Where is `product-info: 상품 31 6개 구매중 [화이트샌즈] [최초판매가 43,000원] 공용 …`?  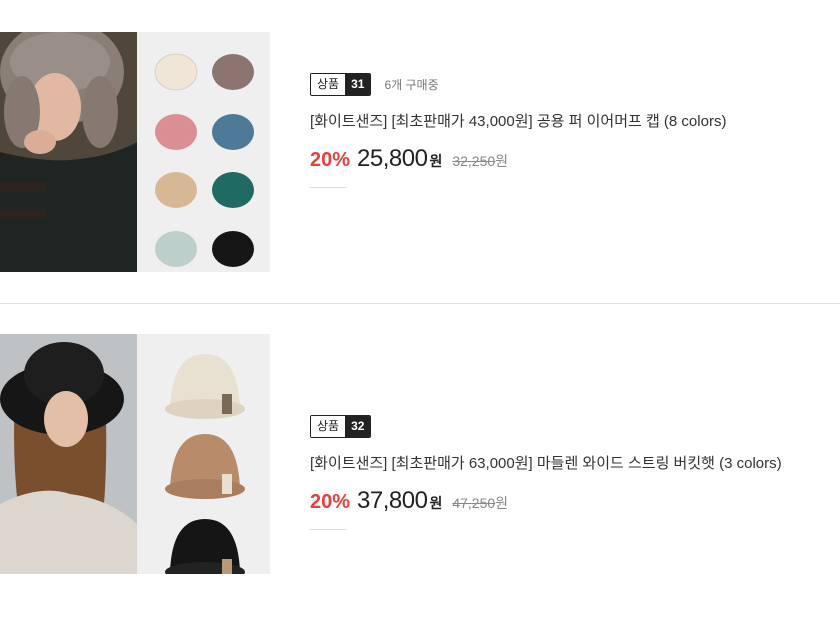 product-info: 상품 31 6개 구매중 [화이트샌즈] [최초판매가 43,000원] 공용 … is located at coordinates (518, 130).